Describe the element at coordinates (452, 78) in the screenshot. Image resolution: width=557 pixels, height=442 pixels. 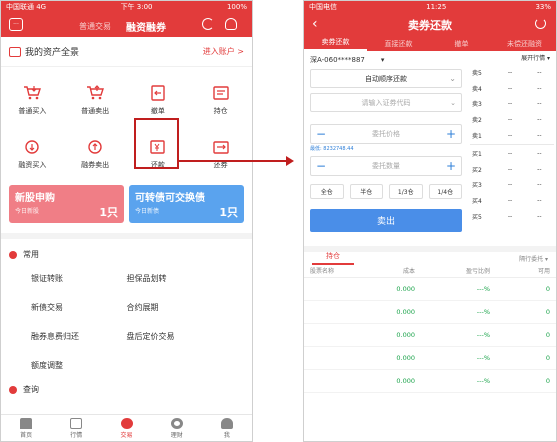
I see `chevron-down-icon: ⌄` at that location.